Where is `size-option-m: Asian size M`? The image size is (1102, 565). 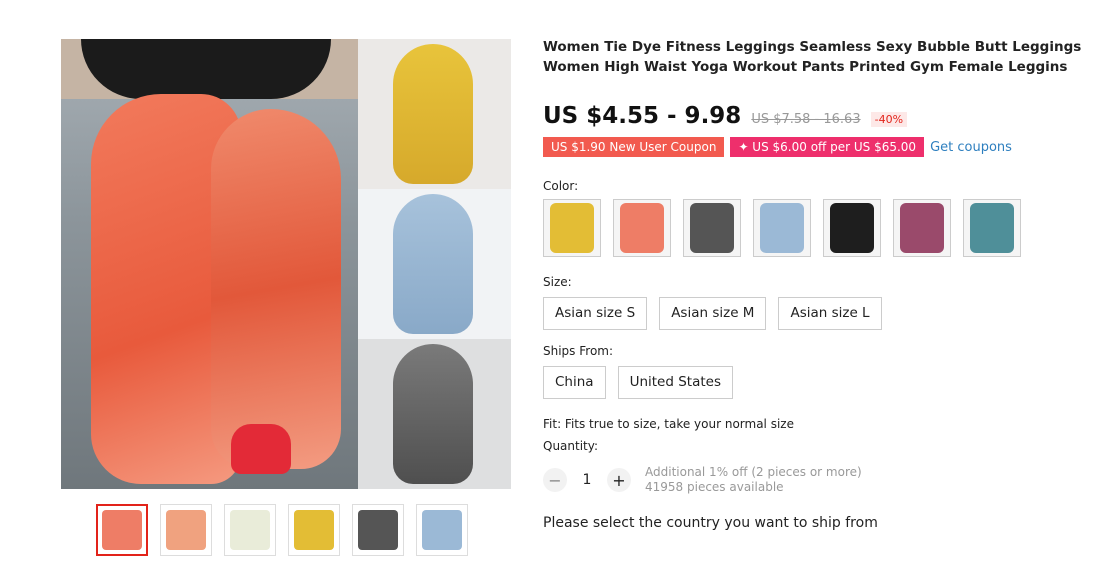 size-option-m: Asian size M is located at coordinates (713, 313).